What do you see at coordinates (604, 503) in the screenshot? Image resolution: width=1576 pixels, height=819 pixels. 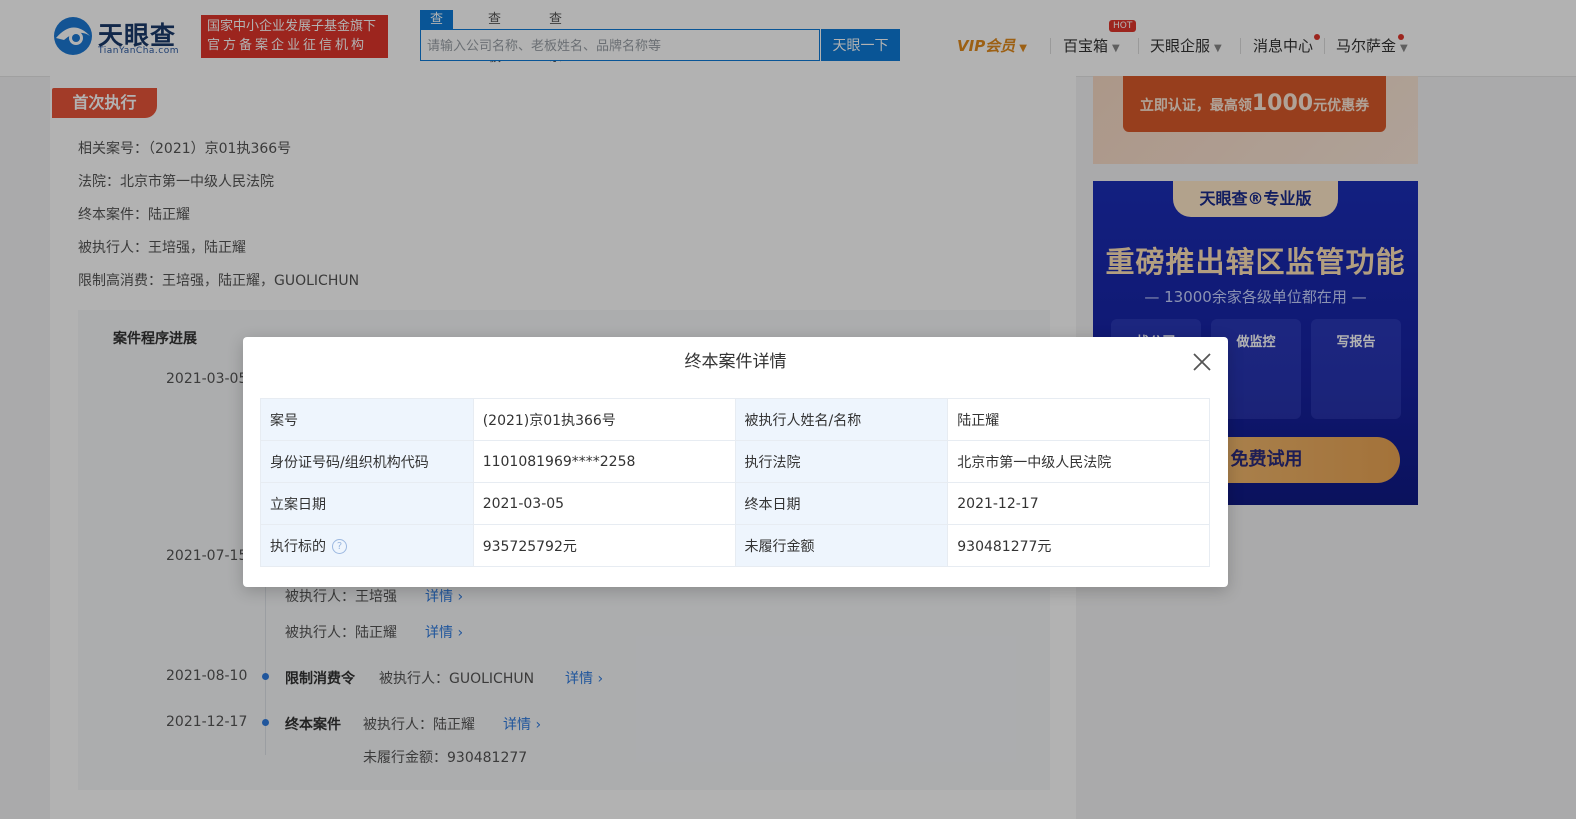 I see `field-value: 2021-03-05` at bounding box center [604, 503].